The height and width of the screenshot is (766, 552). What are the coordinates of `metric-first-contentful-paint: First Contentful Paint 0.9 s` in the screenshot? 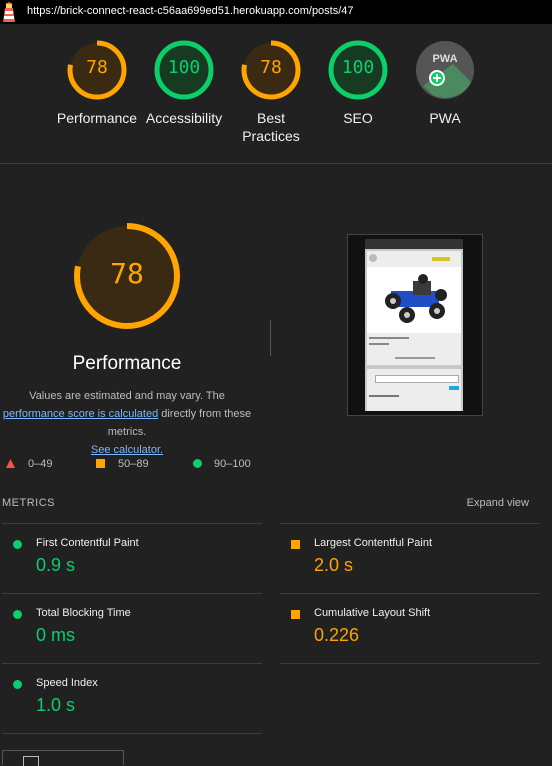 It's located at (132, 558).